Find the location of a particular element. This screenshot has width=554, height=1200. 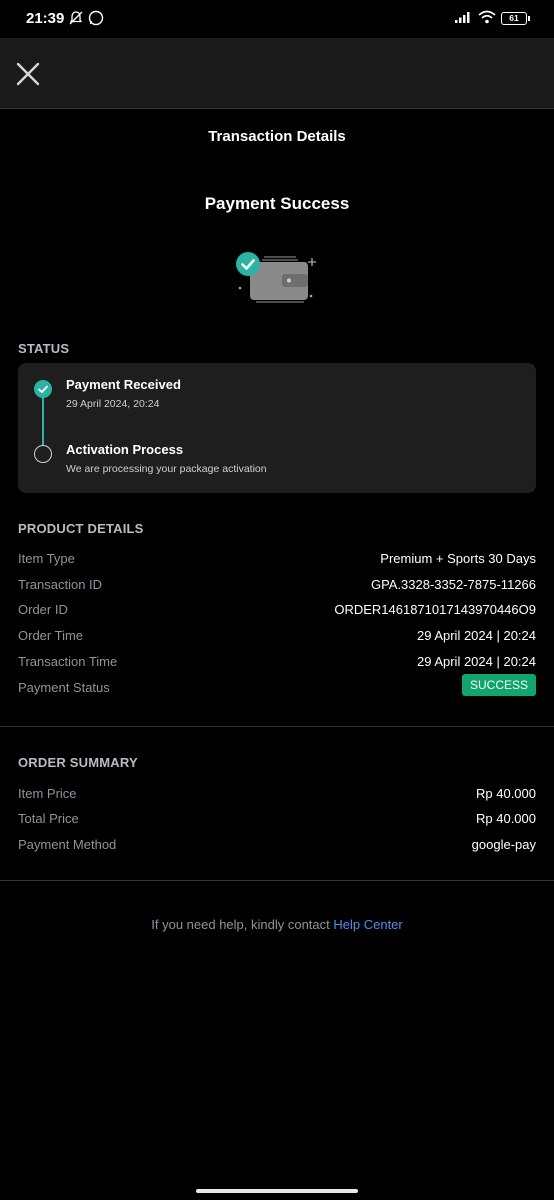

order-summary-label: ORDER SUMMARY is located at coordinates (78, 762).